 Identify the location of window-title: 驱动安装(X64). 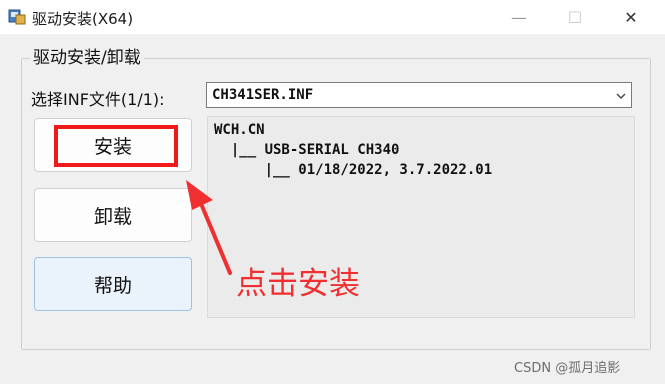
(83, 19).